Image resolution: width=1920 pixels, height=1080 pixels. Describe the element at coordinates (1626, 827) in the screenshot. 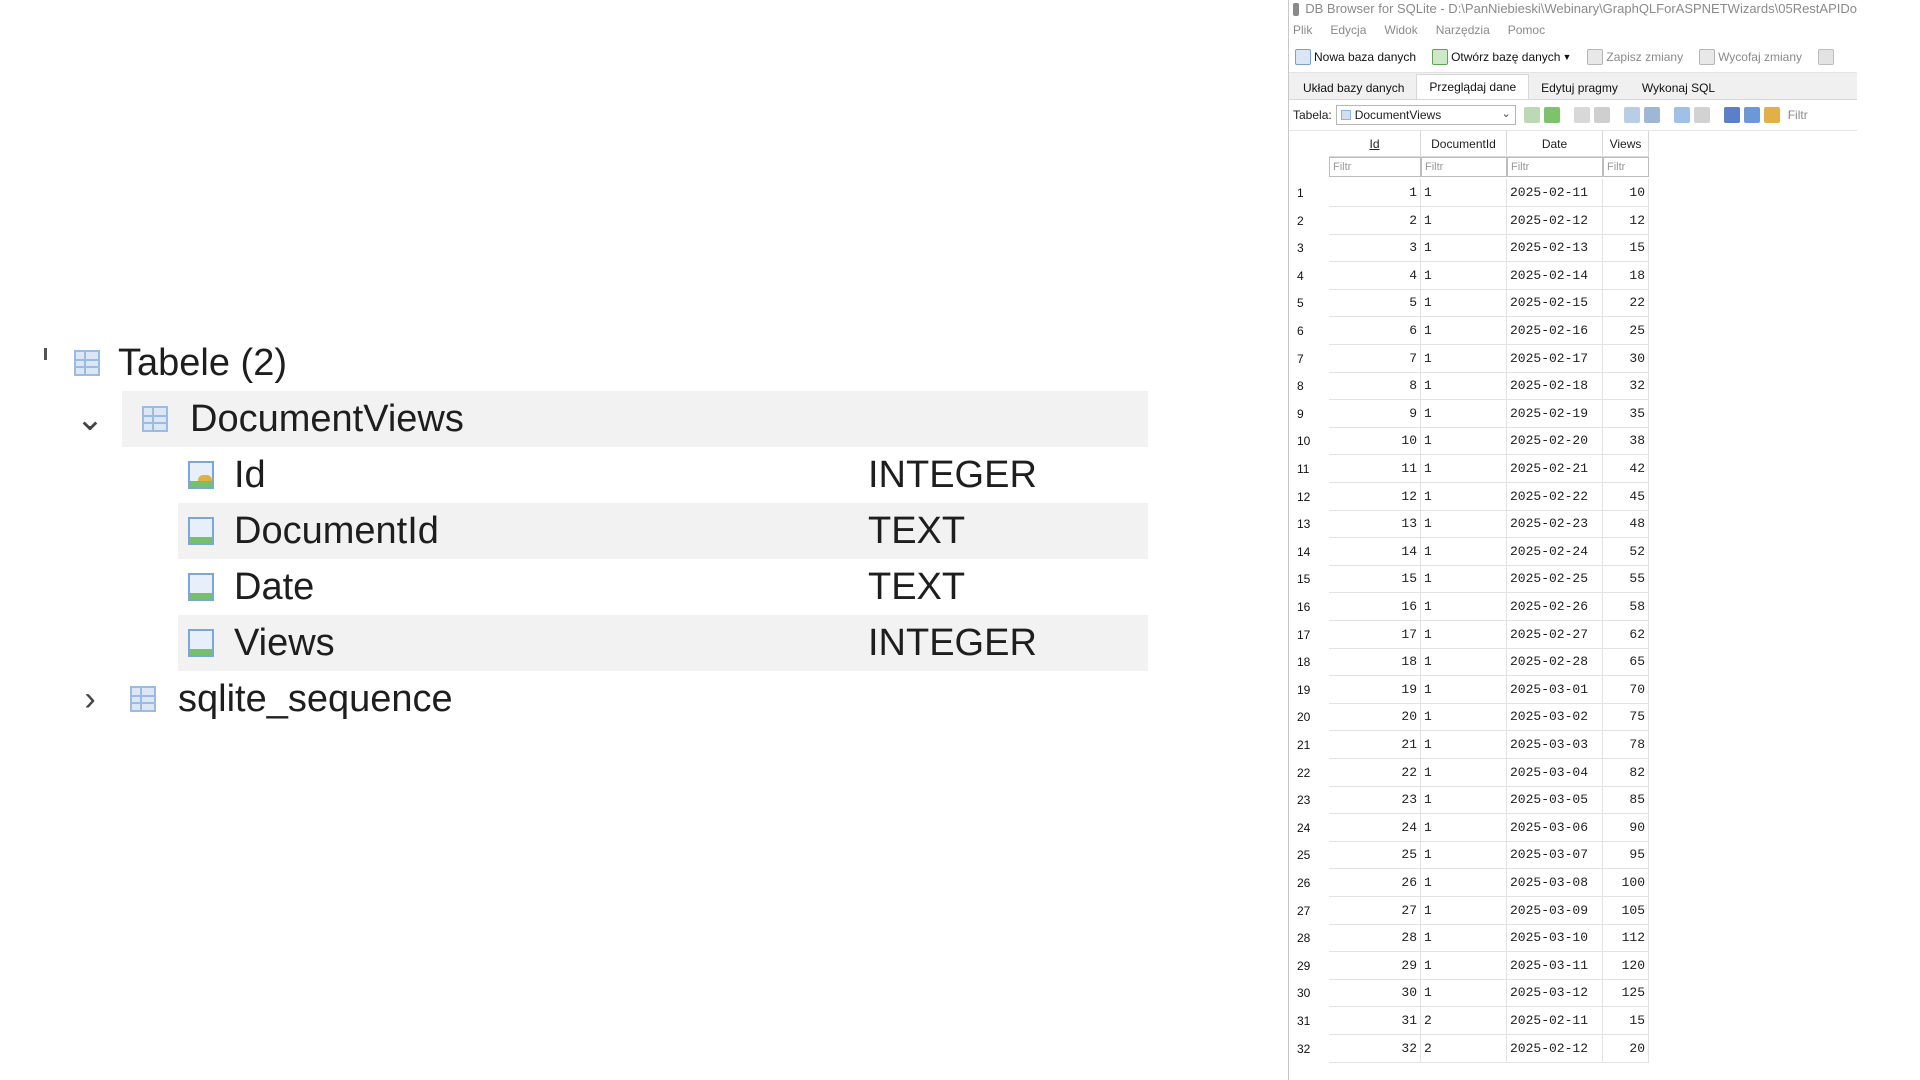

I see `cell-views: 90` at that location.